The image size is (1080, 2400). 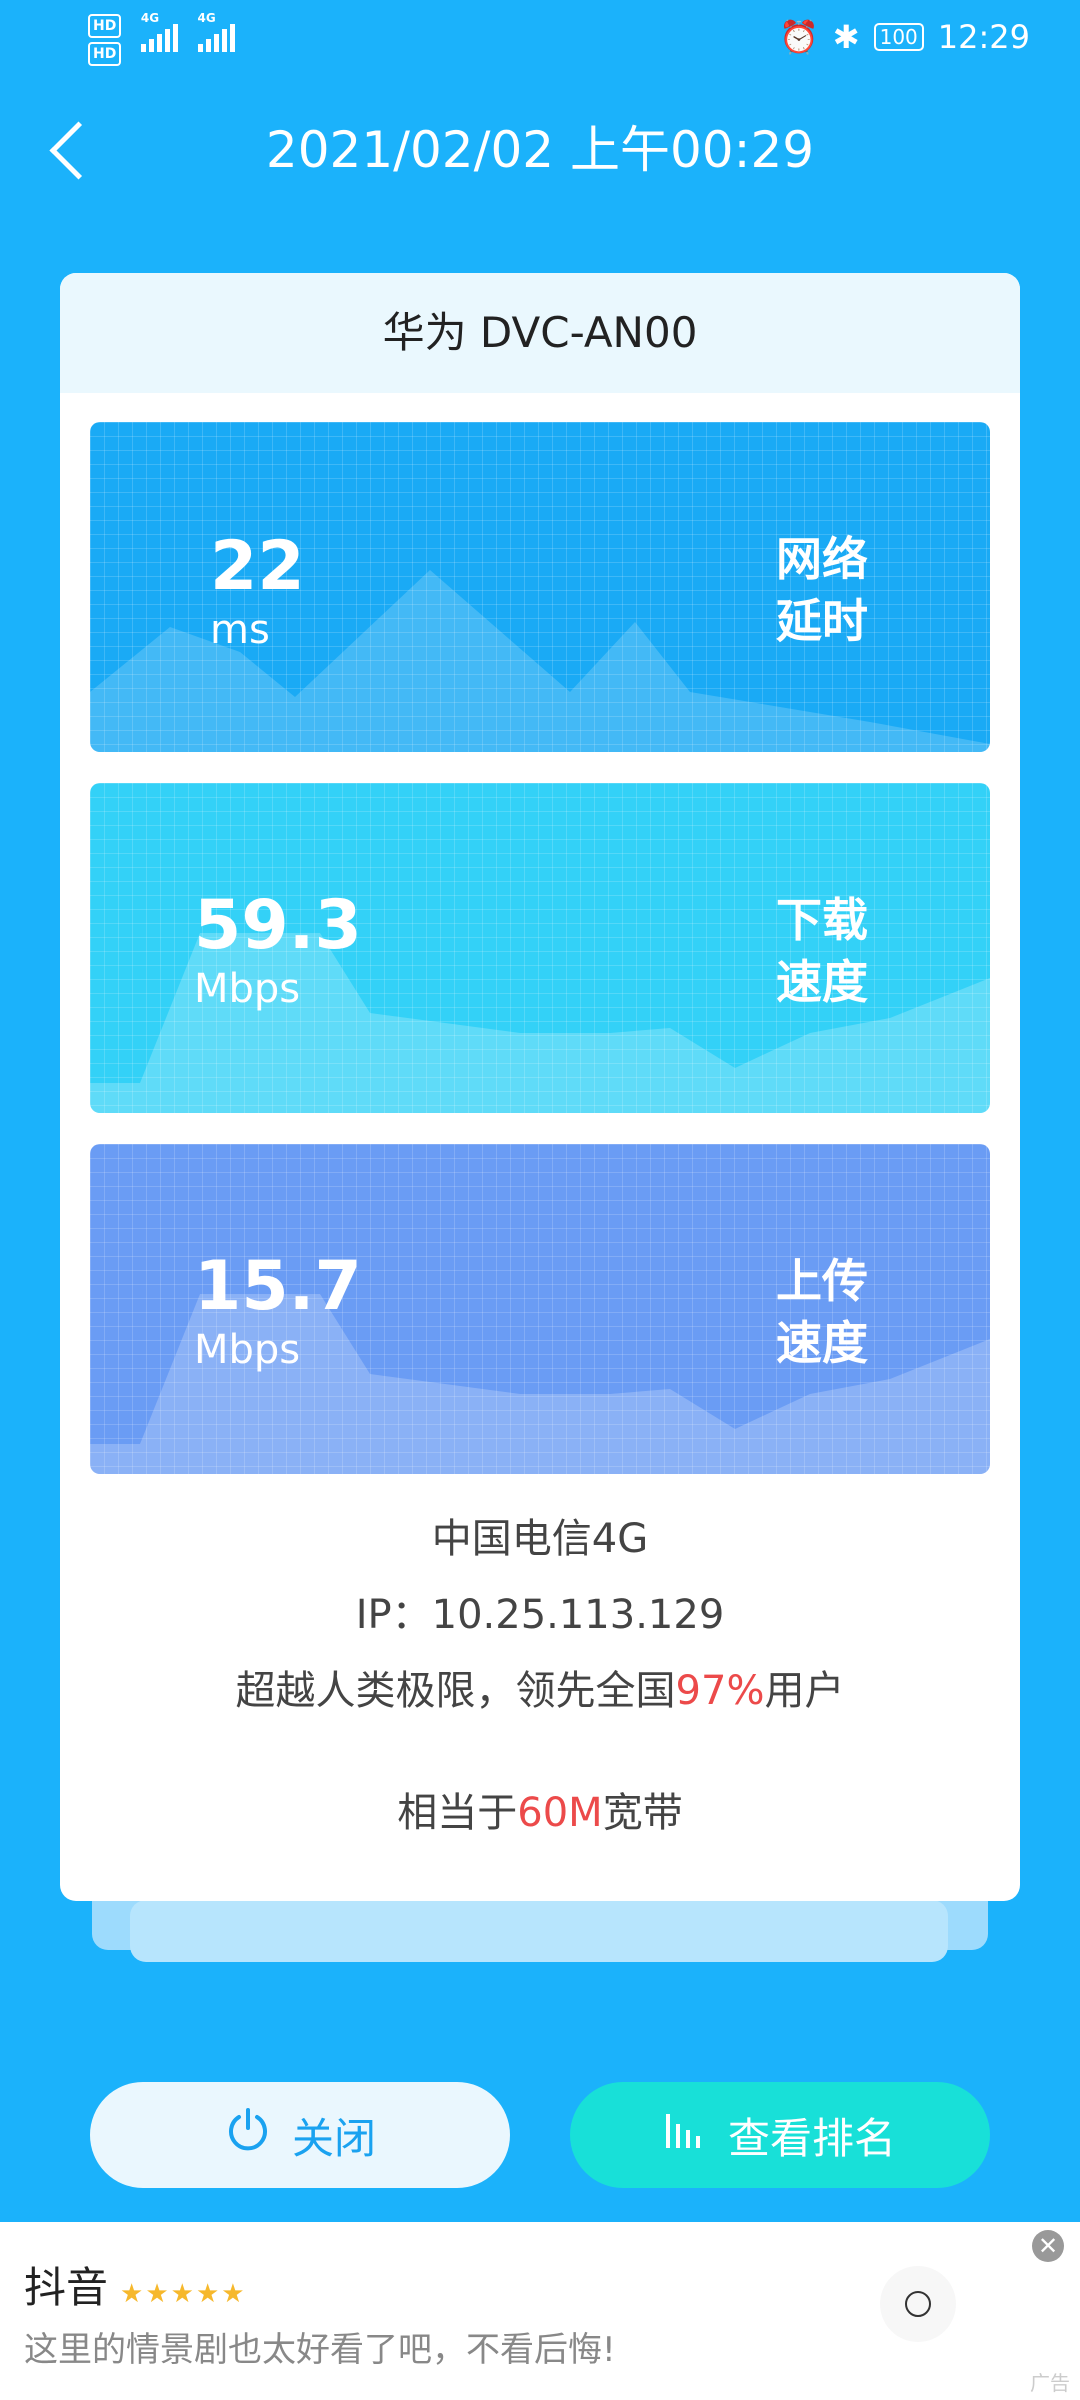 What do you see at coordinates (278, 925) in the screenshot?
I see `download-value: 59.3` at bounding box center [278, 925].